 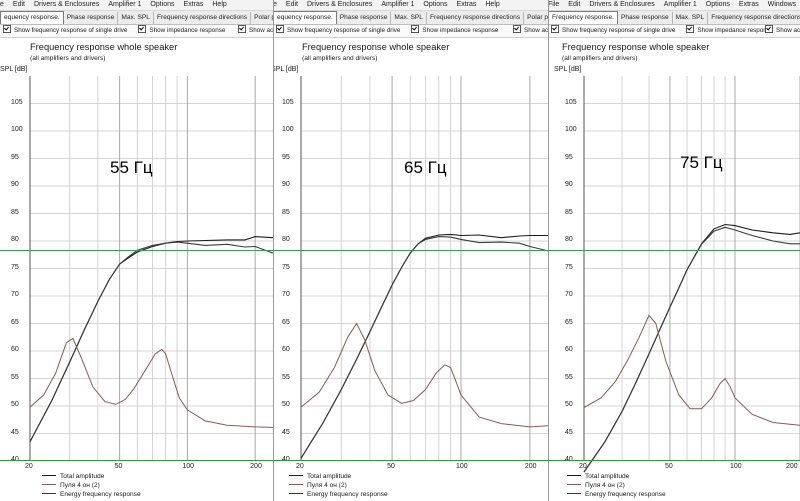 What do you see at coordinates (701, 162) in the screenshot?
I see `frequency-annotation: 75 Гц` at bounding box center [701, 162].